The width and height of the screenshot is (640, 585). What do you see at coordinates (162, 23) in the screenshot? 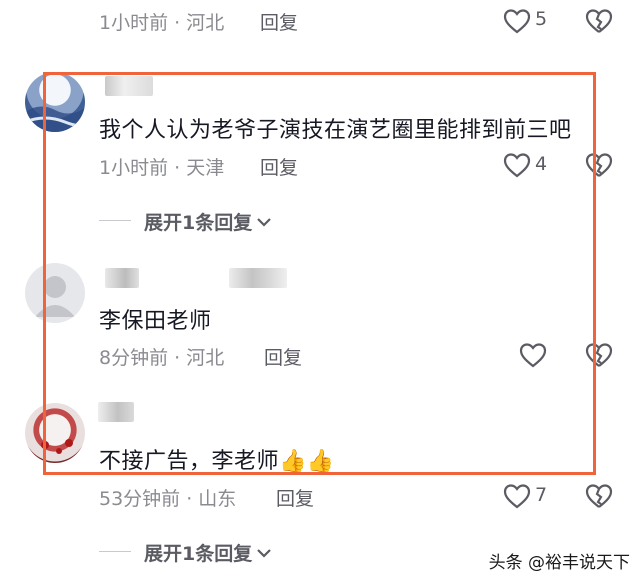
I see `comment-meta: 1小时前 · 河北` at bounding box center [162, 23].